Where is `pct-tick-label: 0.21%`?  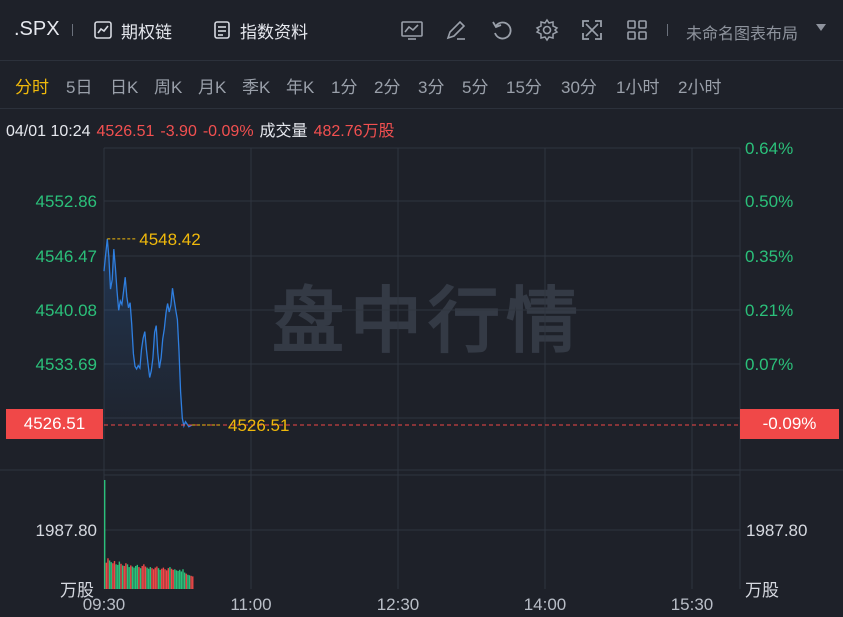
pct-tick-label: 0.21% is located at coordinates (769, 310).